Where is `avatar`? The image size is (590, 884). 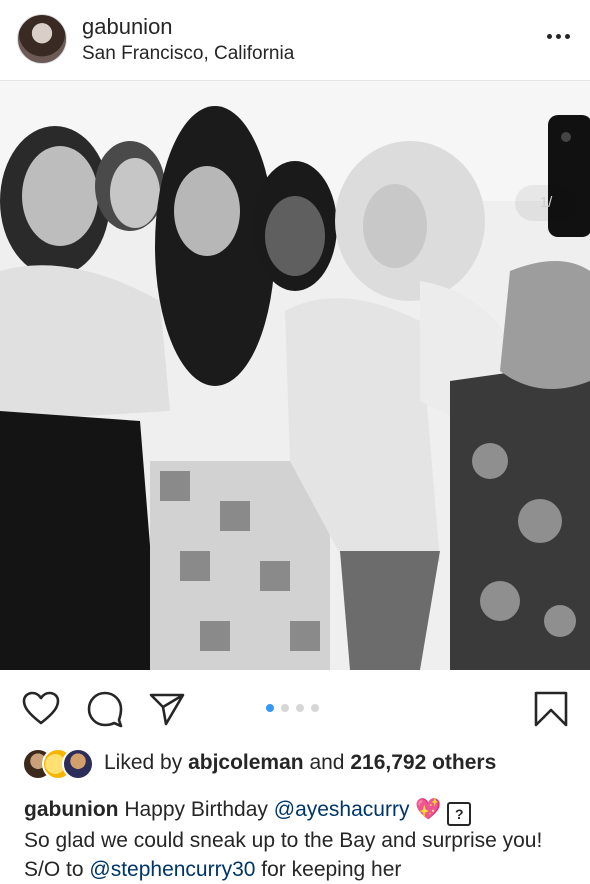
avatar is located at coordinates (42, 39).